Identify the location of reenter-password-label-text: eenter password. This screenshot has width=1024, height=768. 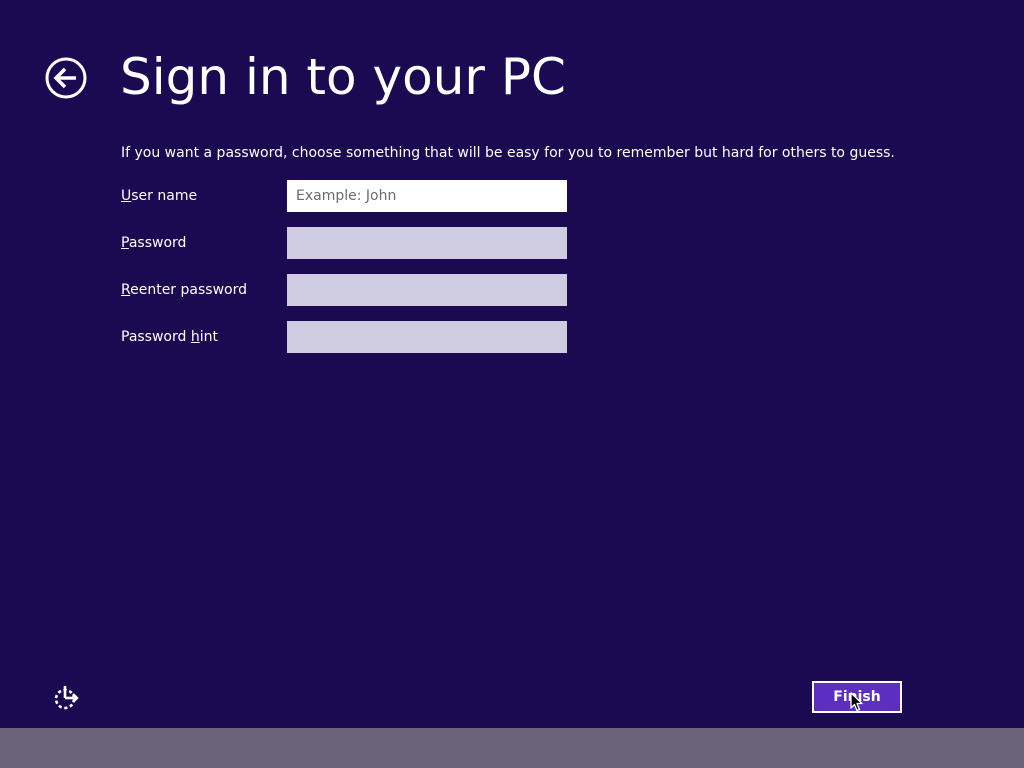
(188, 290).